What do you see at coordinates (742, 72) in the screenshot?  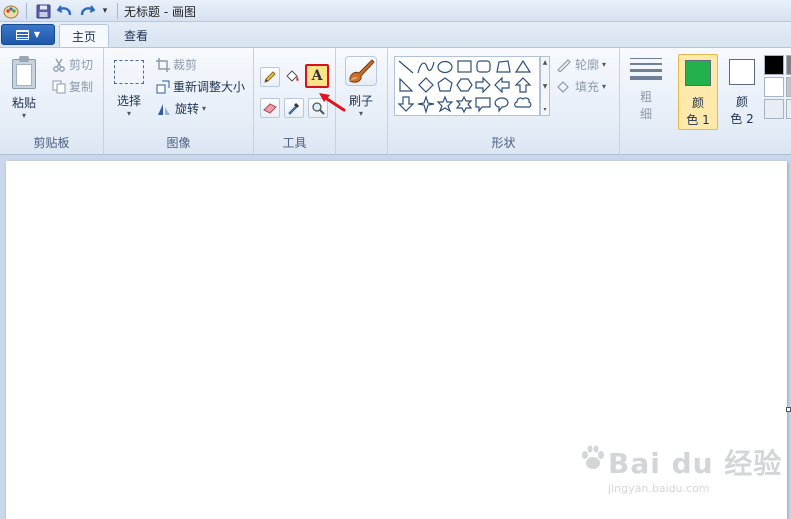 I see `color-2-swatch` at bounding box center [742, 72].